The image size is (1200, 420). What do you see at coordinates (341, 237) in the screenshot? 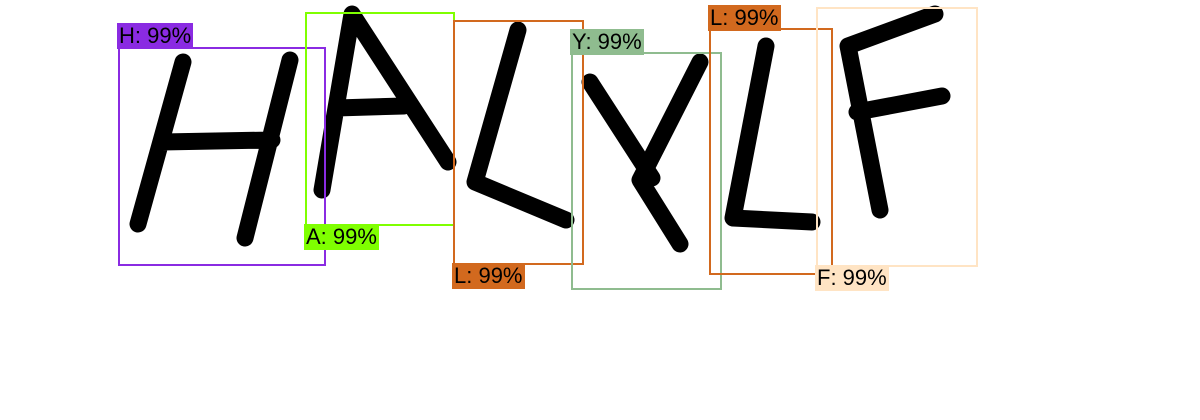
I see `detection-label-a: A: 99%` at bounding box center [341, 237].